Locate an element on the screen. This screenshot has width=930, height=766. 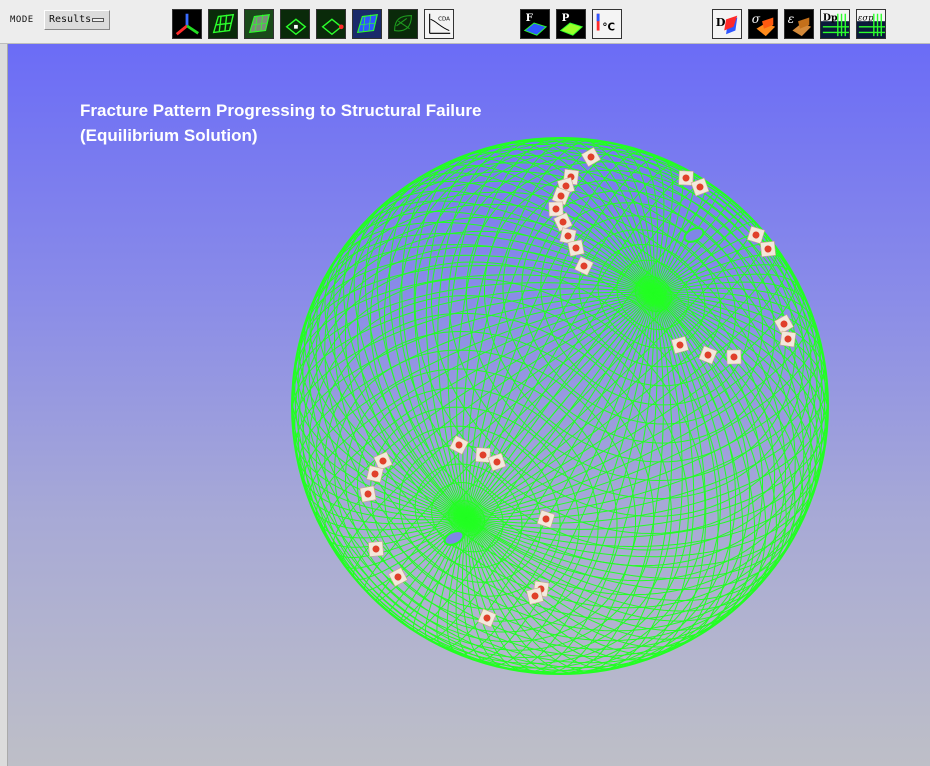
strain-icon: ε is located at coordinates (800, 24).